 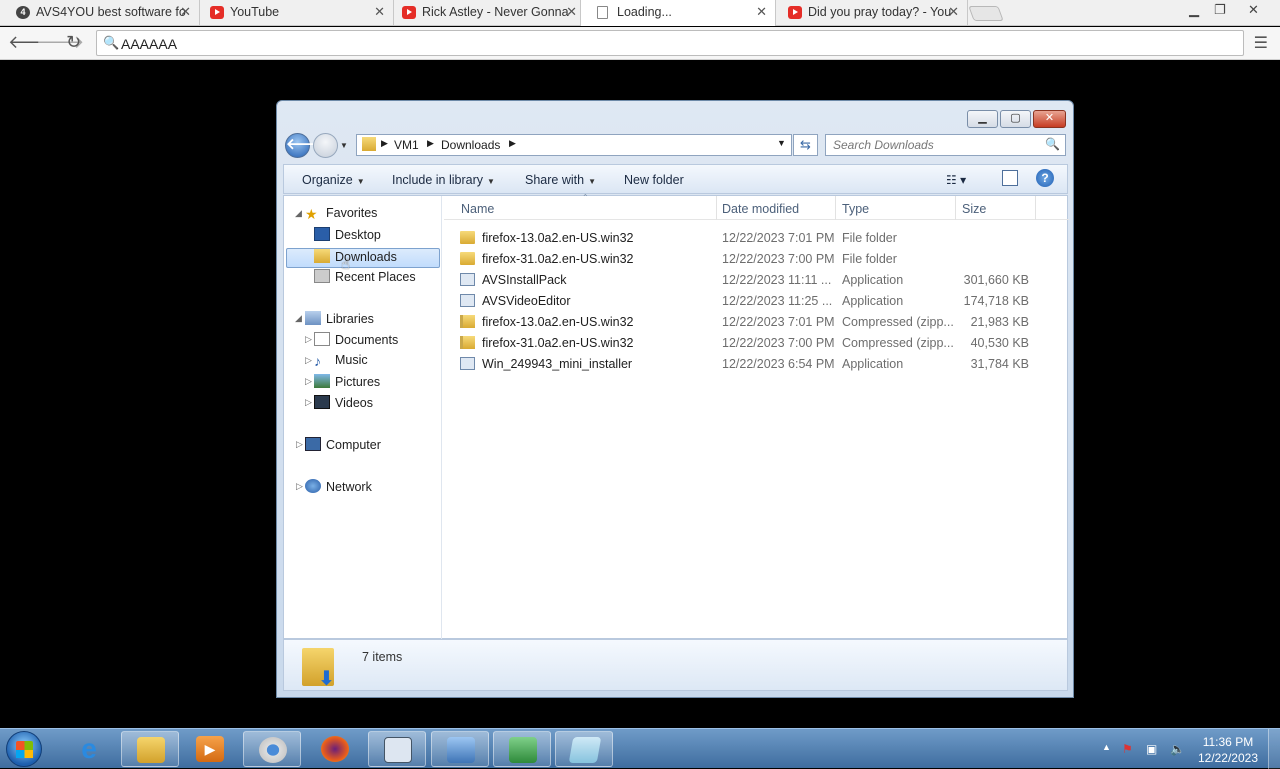 What do you see at coordinates (945, 145) in the screenshot?
I see `search-input: Search Downloads 🔍` at bounding box center [945, 145].